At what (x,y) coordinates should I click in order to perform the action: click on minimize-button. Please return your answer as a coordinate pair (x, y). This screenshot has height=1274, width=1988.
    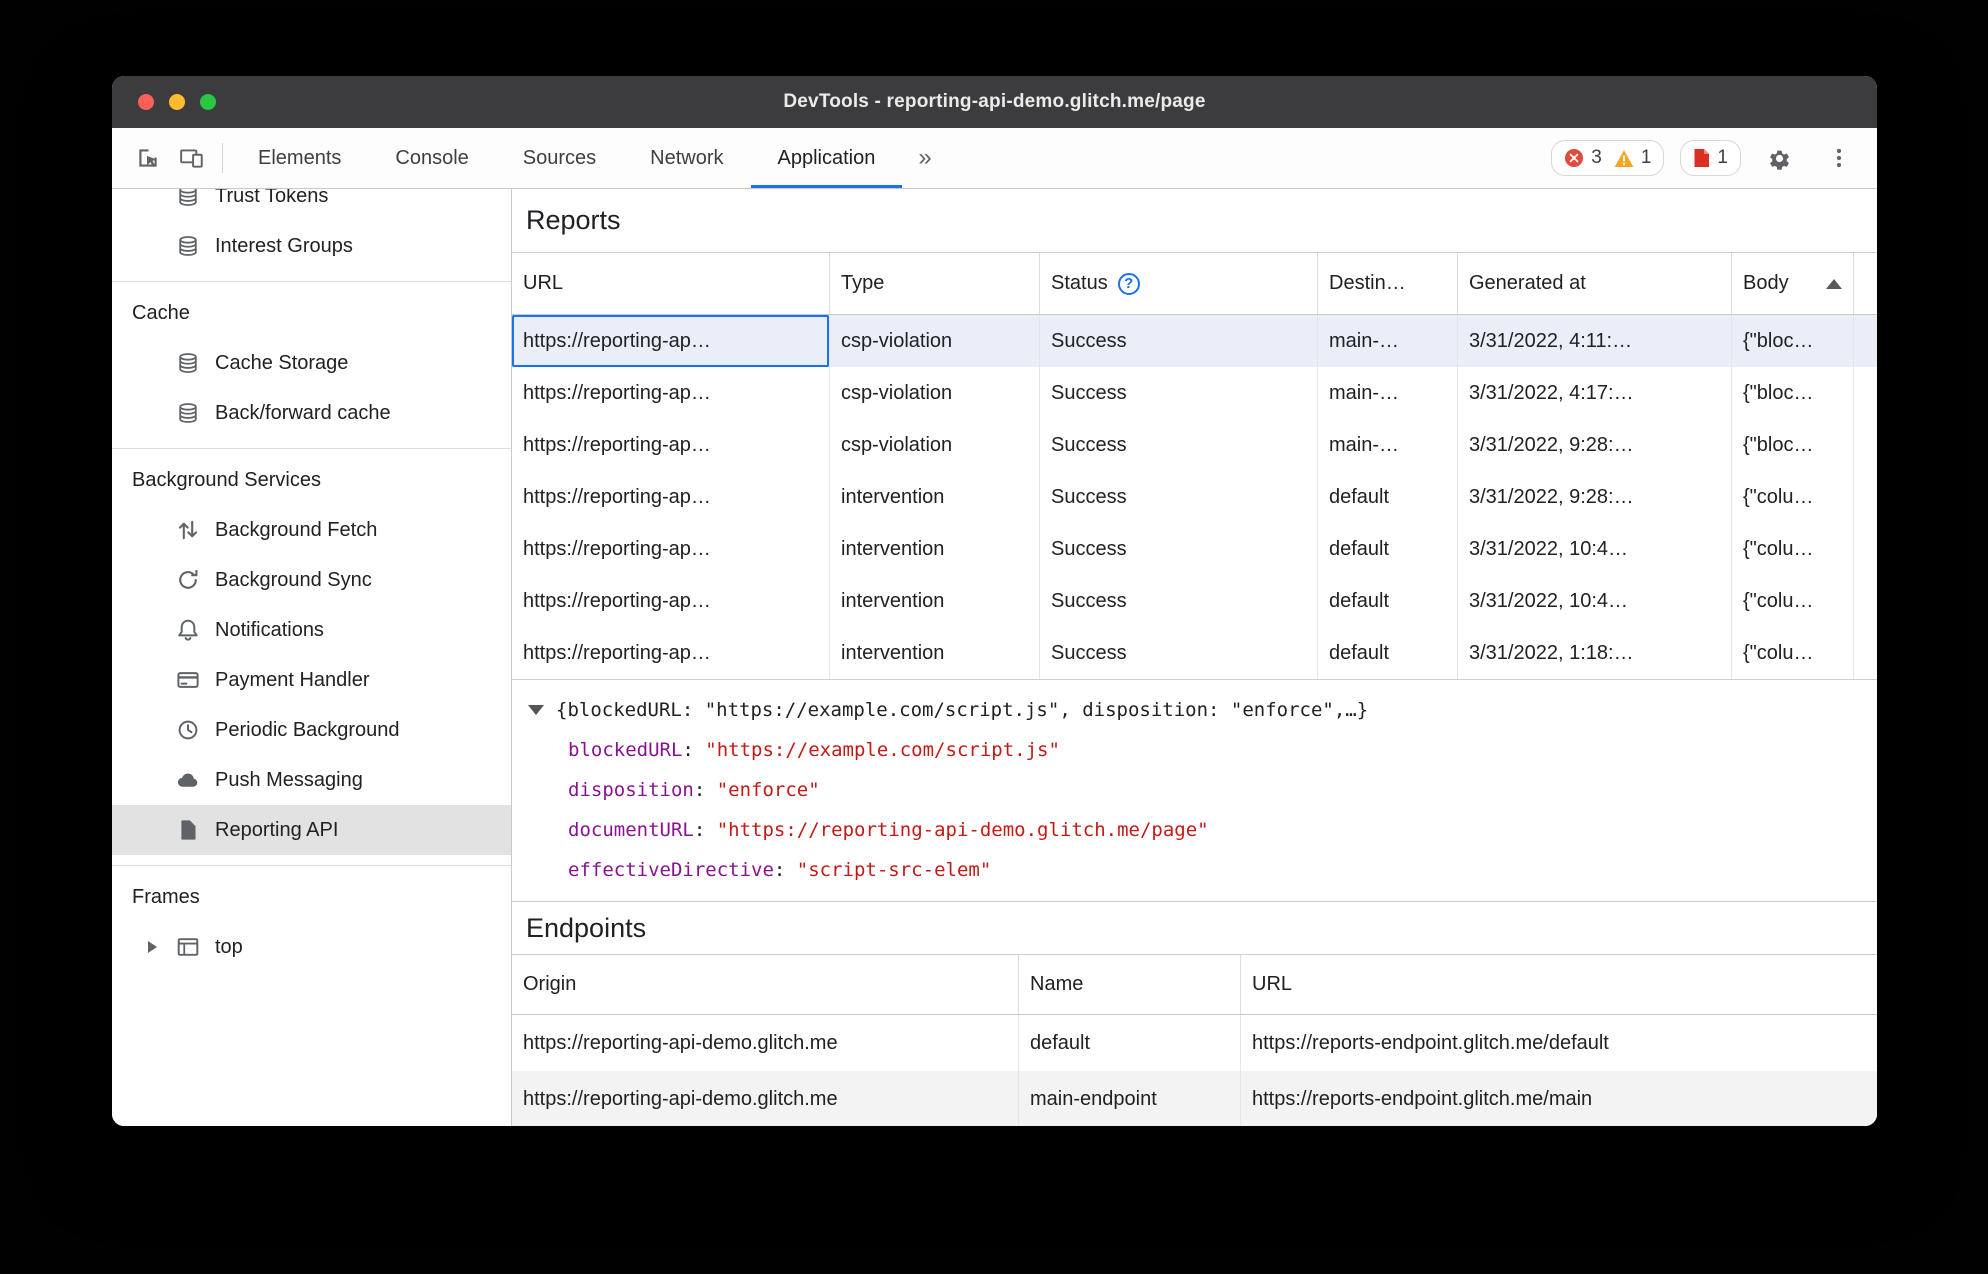
    Looking at the image, I should click on (177, 102).